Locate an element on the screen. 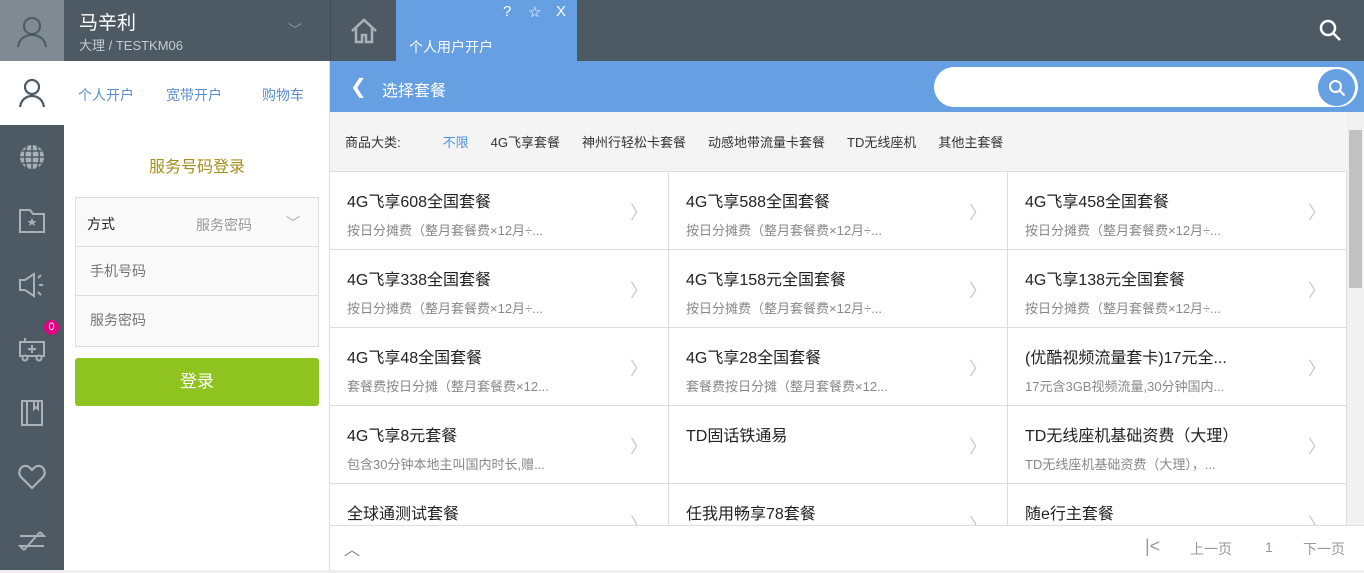  package-name: 4G飞享8元套餐 is located at coordinates (402, 436).